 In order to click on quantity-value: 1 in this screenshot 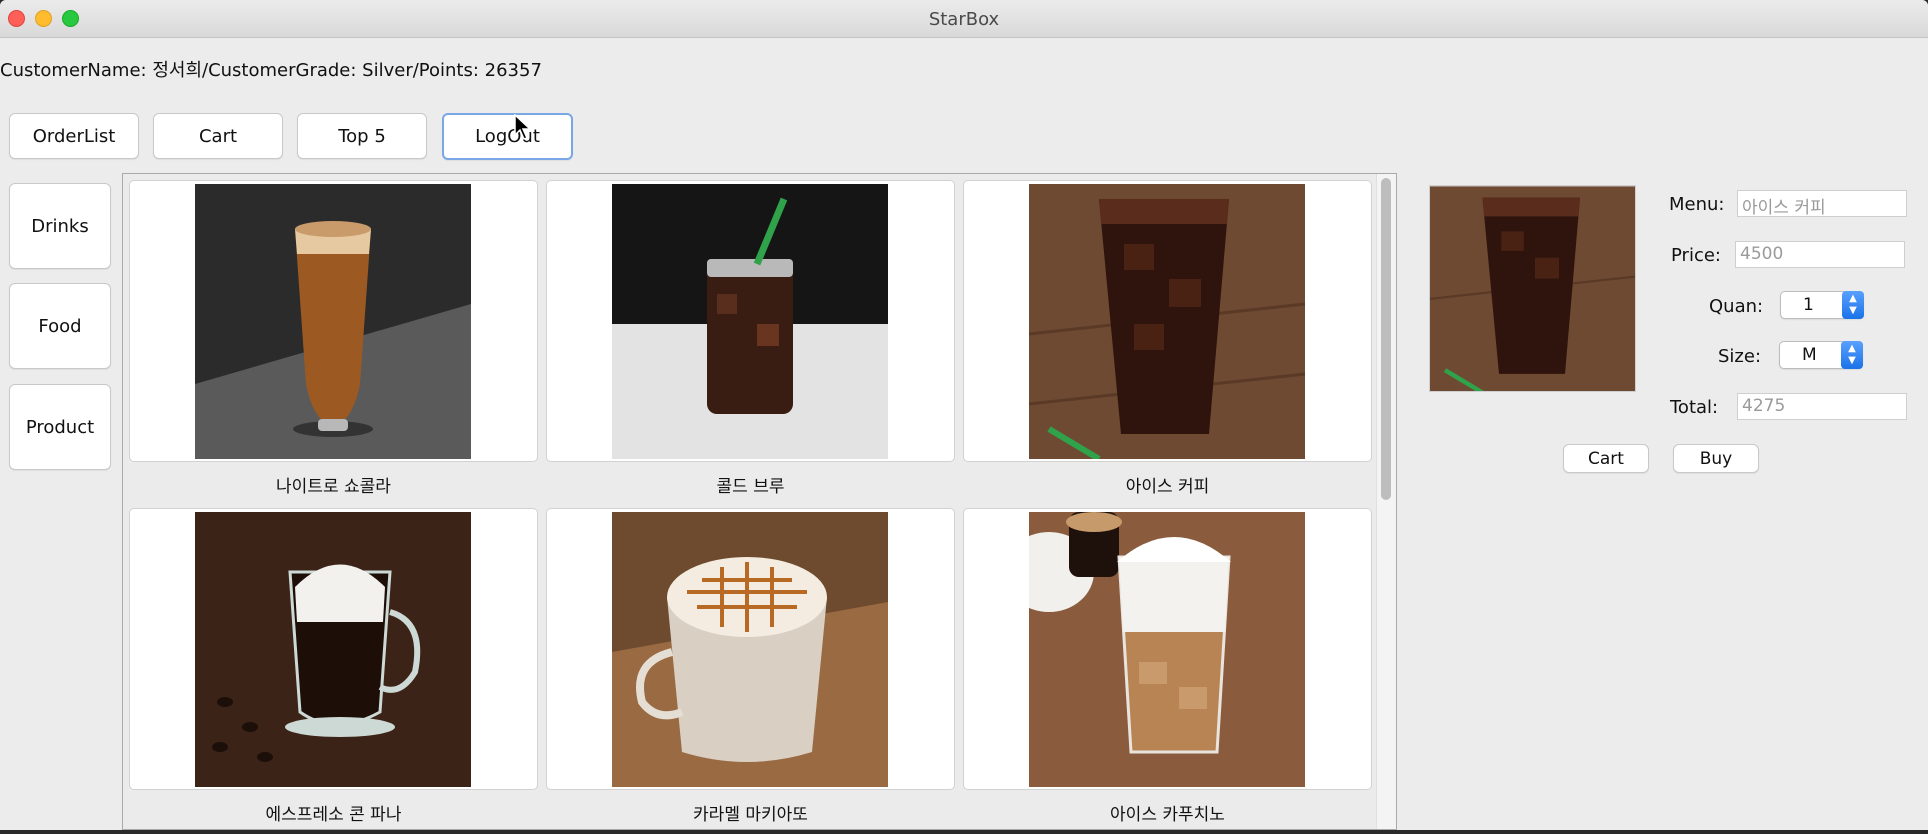, I will do `click(1808, 305)`.